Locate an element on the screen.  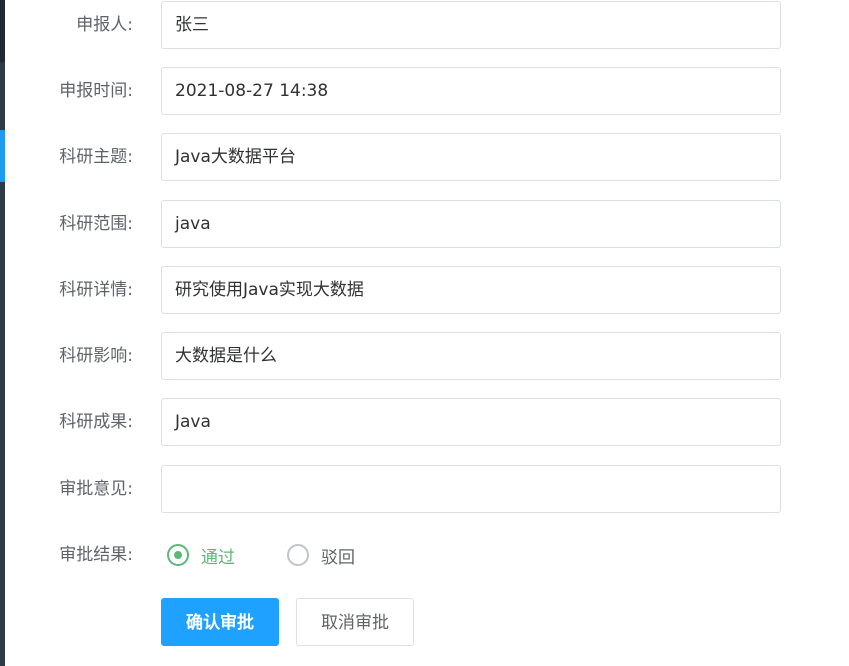
confirm-approval-button: 确认审批 is located at coordinates (220, 622).